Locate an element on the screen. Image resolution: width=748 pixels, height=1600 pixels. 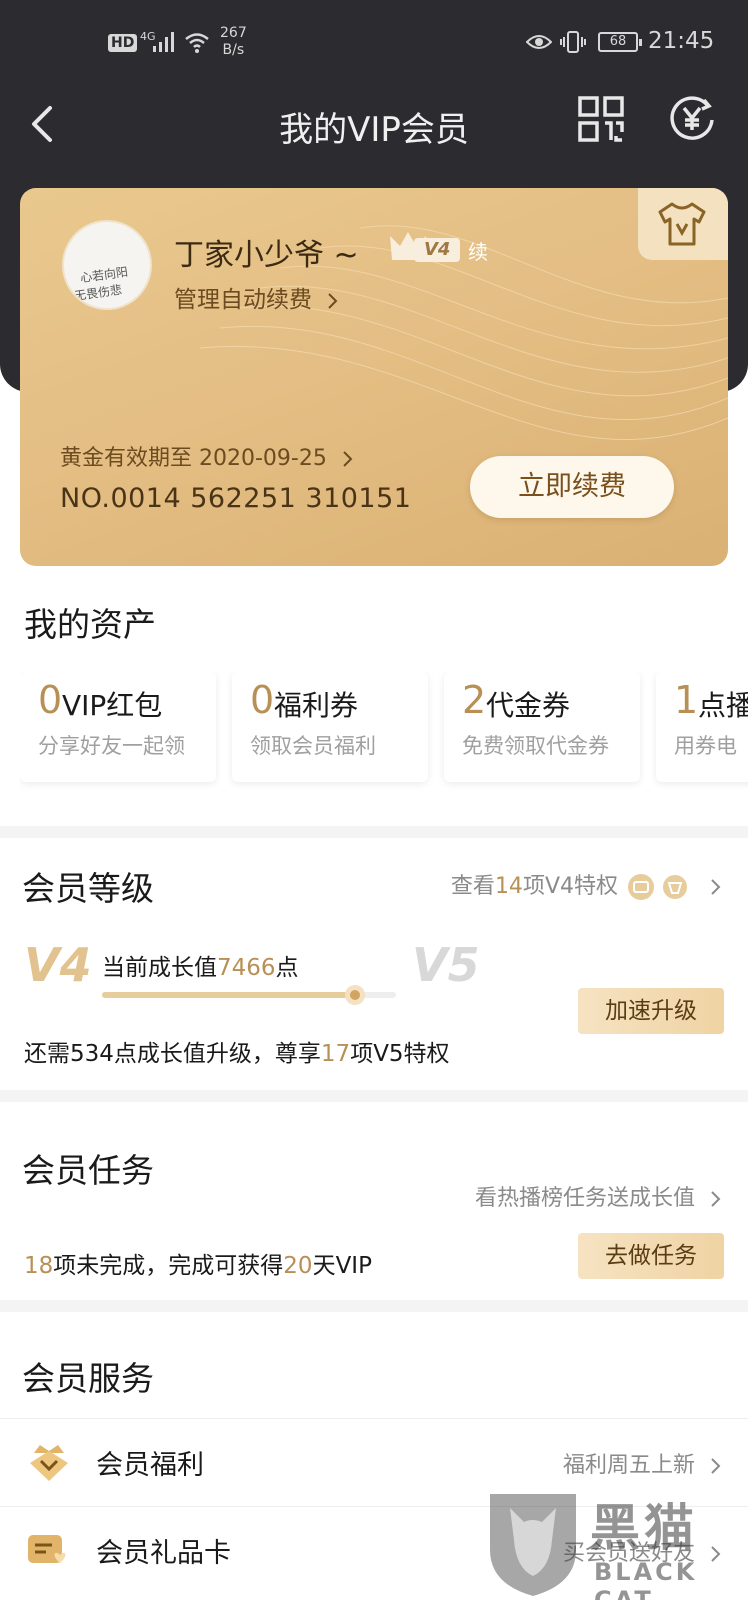
shirt-icon is located at coordinates (682, 224).